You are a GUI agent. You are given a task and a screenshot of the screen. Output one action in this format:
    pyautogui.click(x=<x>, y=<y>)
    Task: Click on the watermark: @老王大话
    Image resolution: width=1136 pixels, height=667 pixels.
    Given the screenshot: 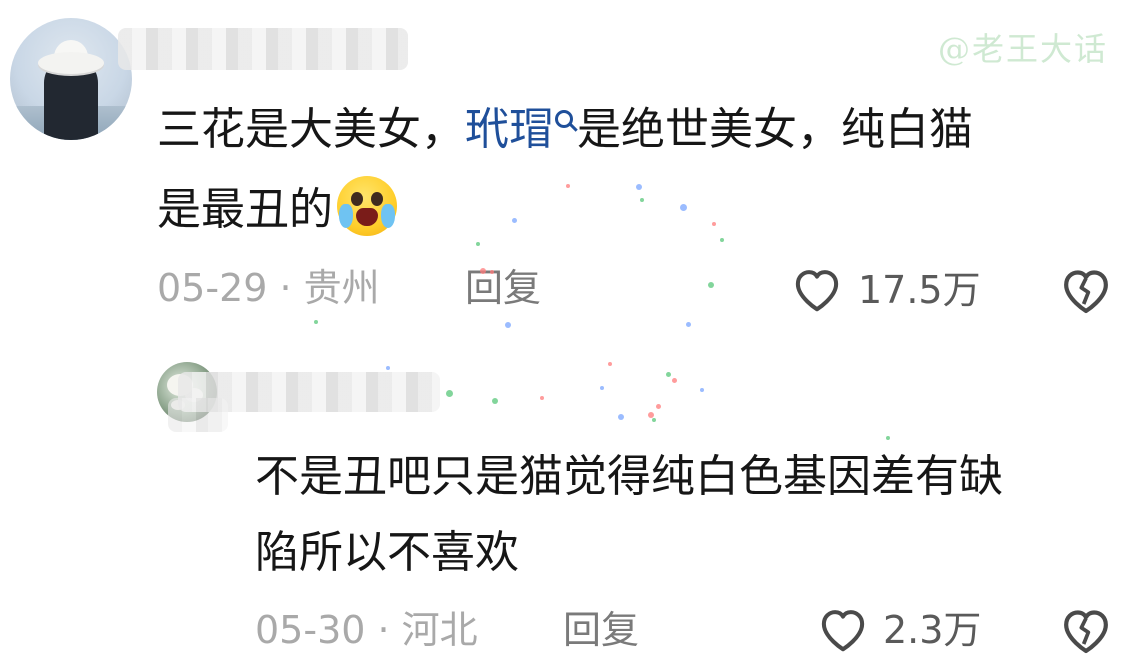 What is the action you would take?
    pyautogui.click(x=1023, y=49)
    